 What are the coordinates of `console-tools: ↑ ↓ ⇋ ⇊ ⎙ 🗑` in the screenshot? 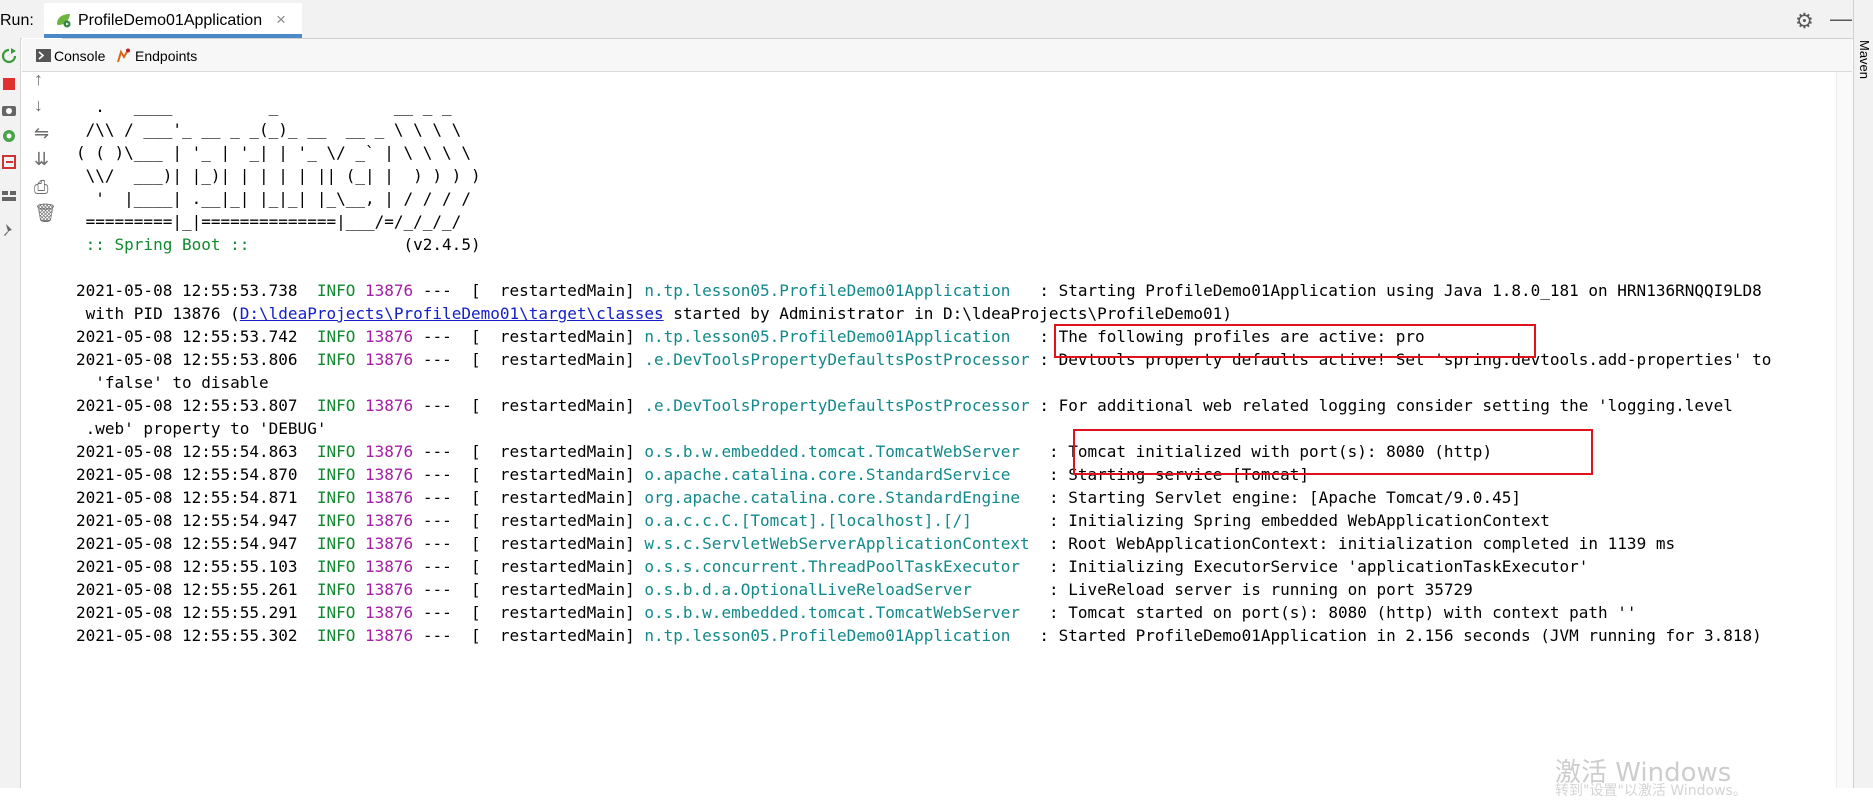 It's located at (42, 413).